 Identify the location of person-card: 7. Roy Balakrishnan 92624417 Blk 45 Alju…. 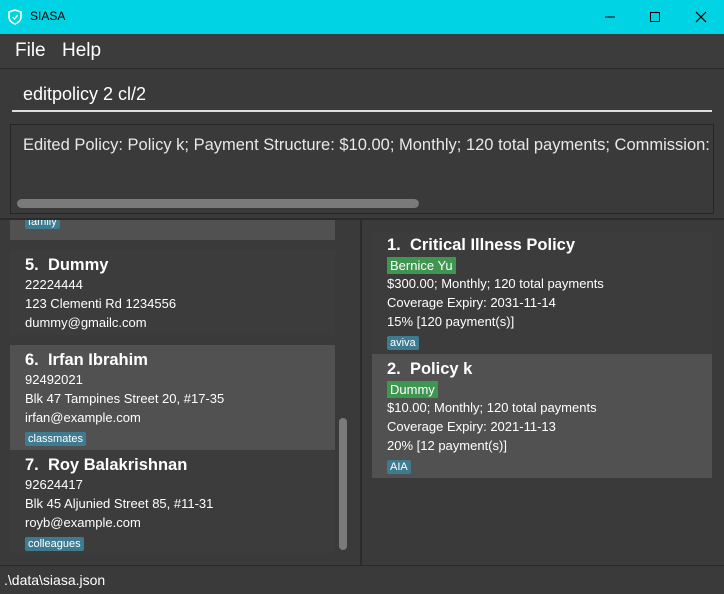
(172, 501).